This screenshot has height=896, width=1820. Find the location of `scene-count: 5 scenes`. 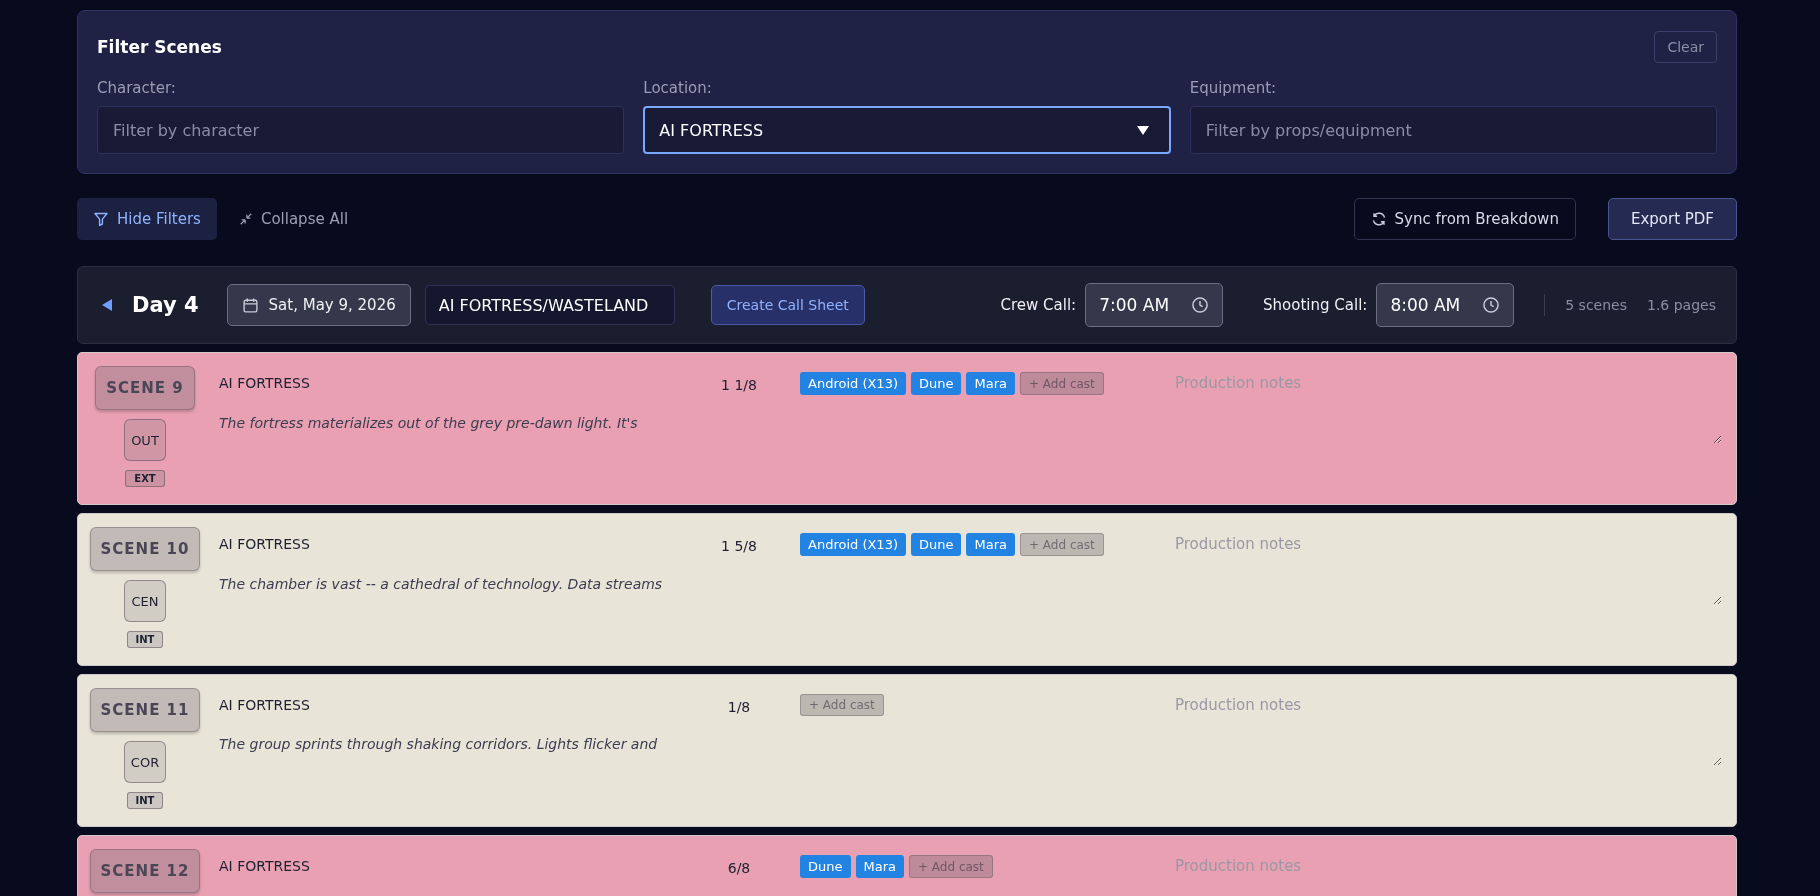

scene-count: 5 scenes is located at coordinates (1596, 305).